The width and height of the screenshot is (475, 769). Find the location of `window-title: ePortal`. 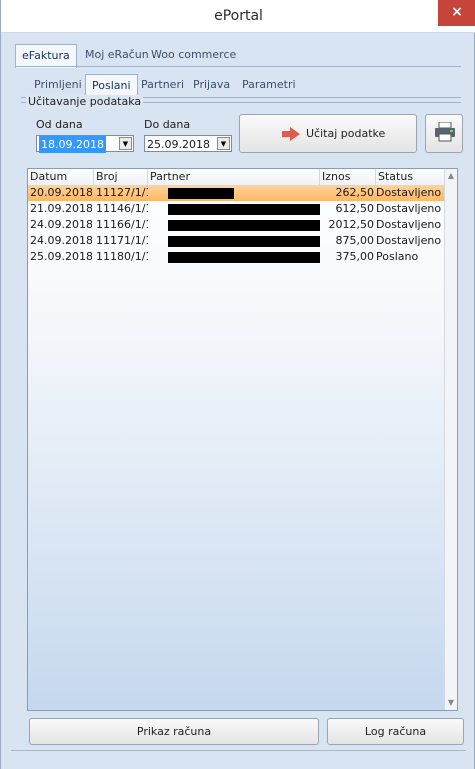

window-title: ePortal is located at coordinates (238, 16).